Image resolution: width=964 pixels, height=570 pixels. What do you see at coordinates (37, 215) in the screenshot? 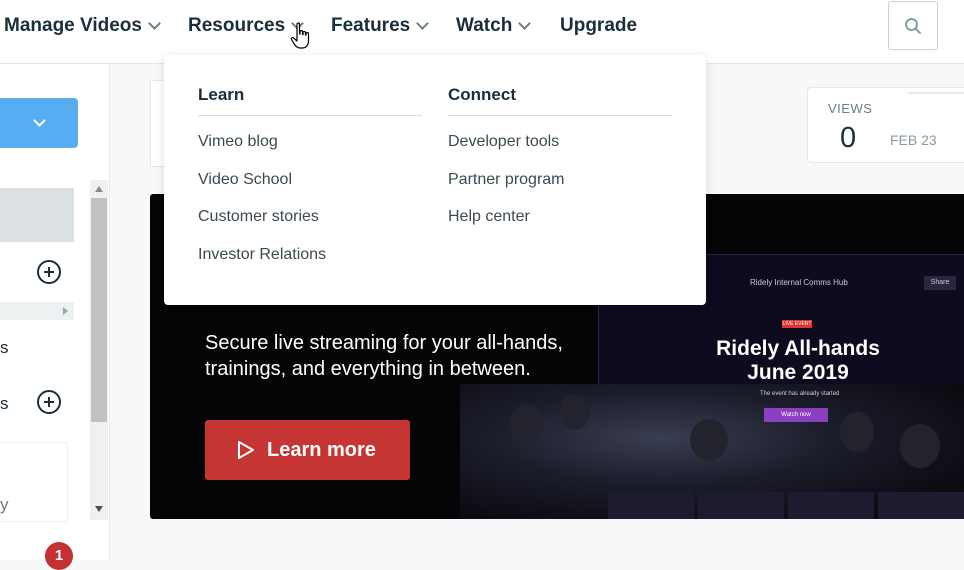
I see `sidebar-item-selected` at bounding box center [37, 215].